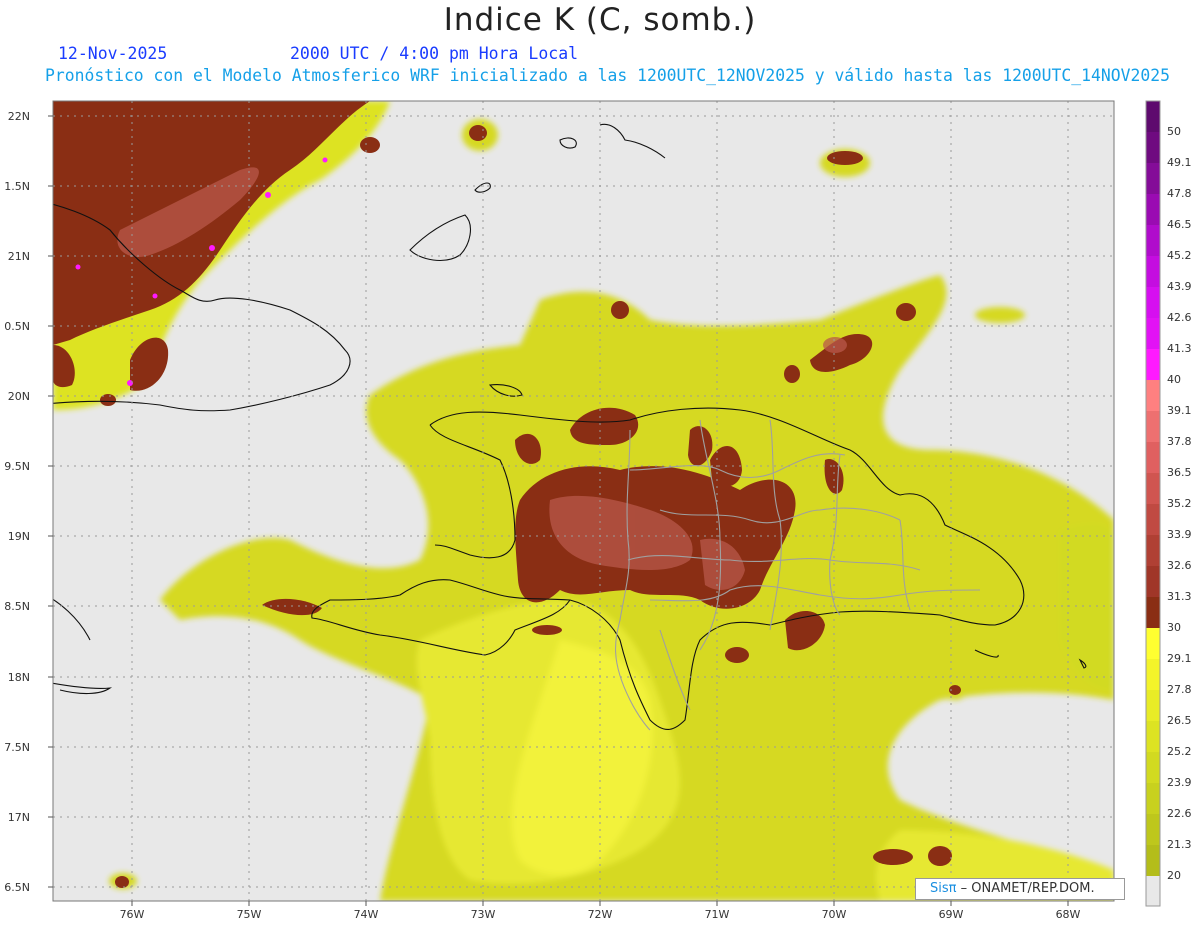 This screenshot has height=927, width=1200. Describe the element at coordinates (1179, 286) in the screenshot. I see `legend-label: 43.9` at that location.